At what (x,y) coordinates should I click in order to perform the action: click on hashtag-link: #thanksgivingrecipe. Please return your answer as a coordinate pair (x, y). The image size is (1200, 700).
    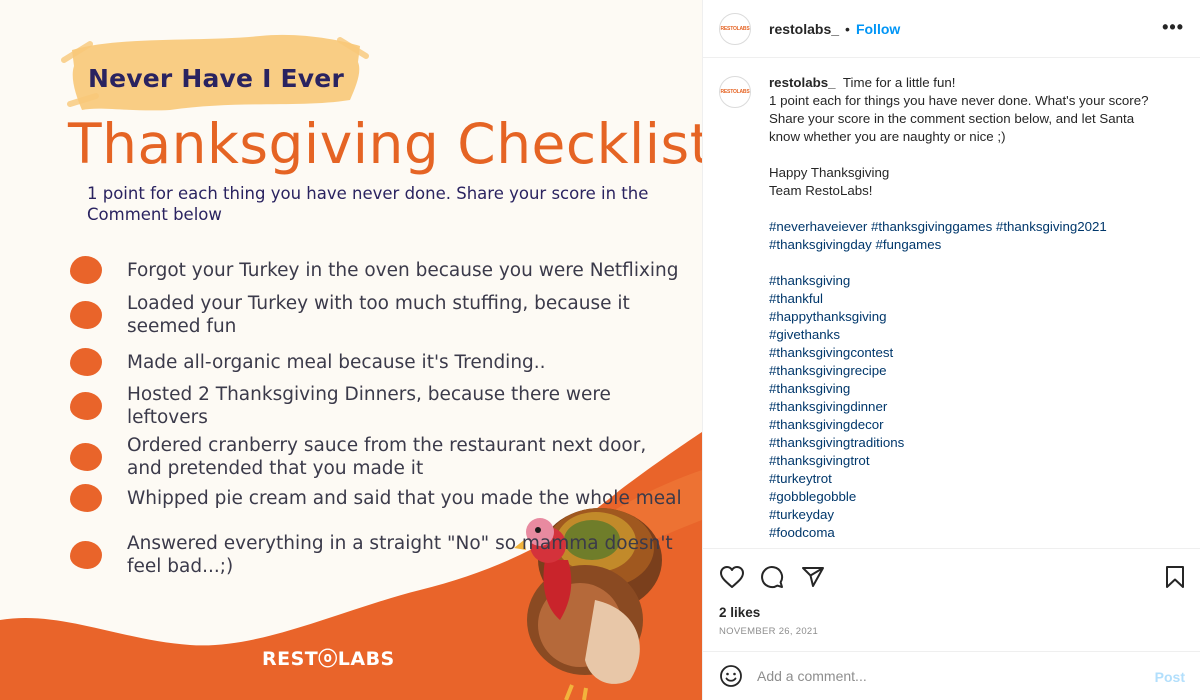
    Looking at the image, I should click on (969, 371).